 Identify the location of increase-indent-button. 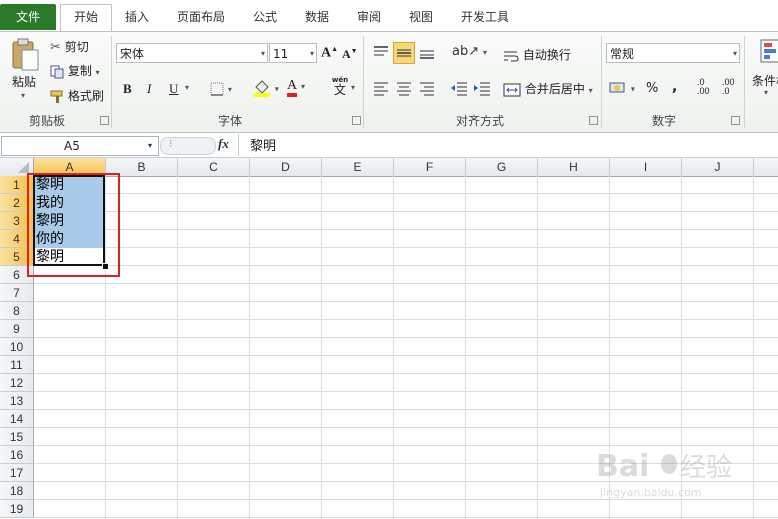
(482, 89).